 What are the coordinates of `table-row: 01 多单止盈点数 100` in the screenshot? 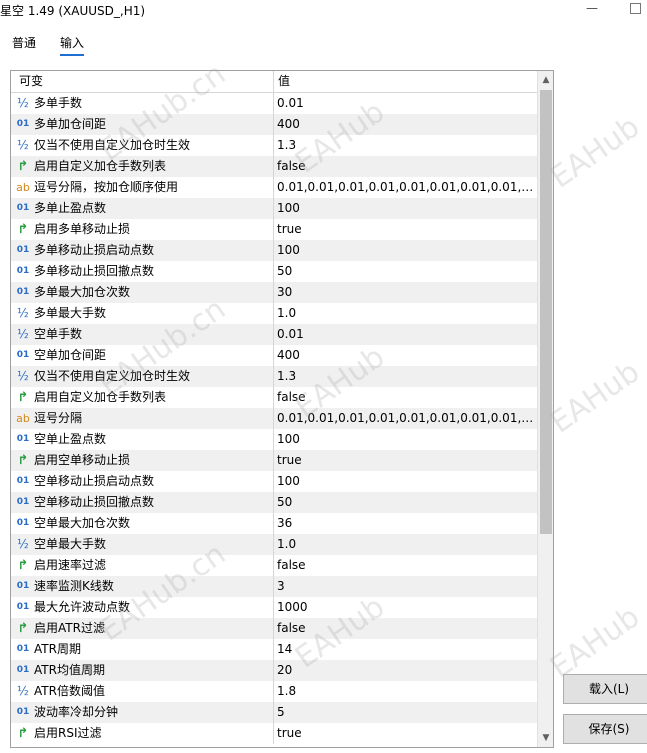 It's located at (274, 208).